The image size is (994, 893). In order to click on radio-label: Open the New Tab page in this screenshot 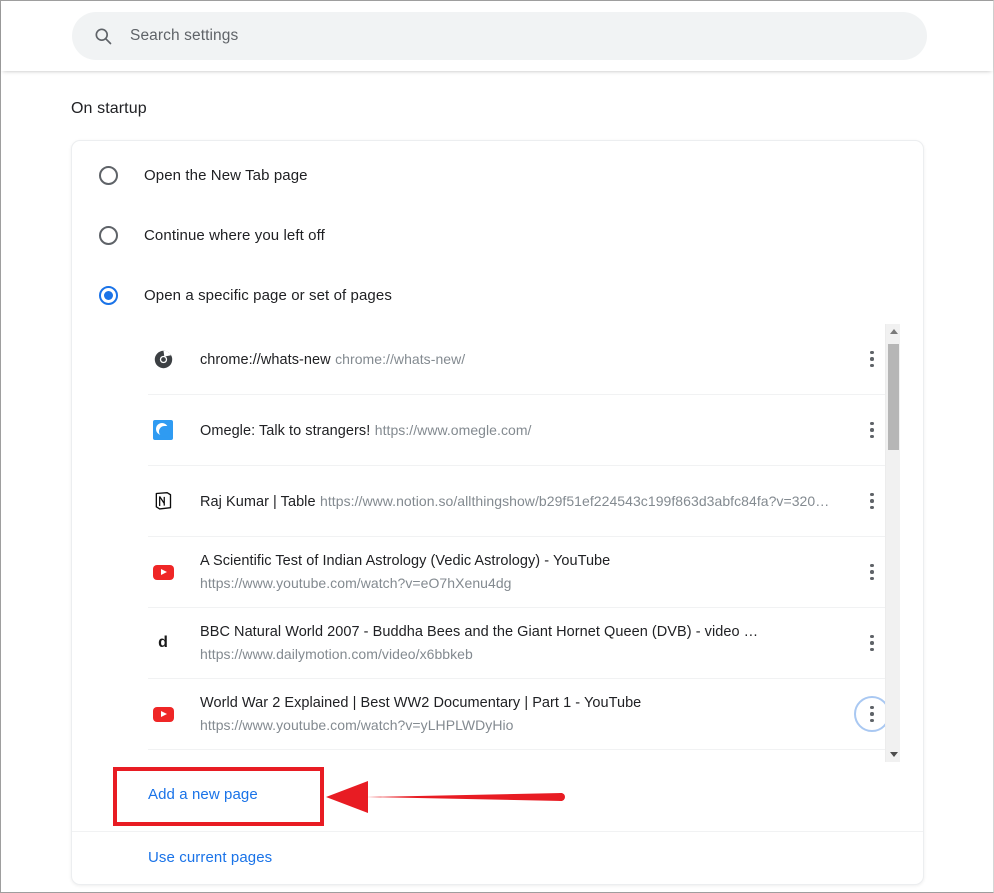, I will do `click(226, 175)`.